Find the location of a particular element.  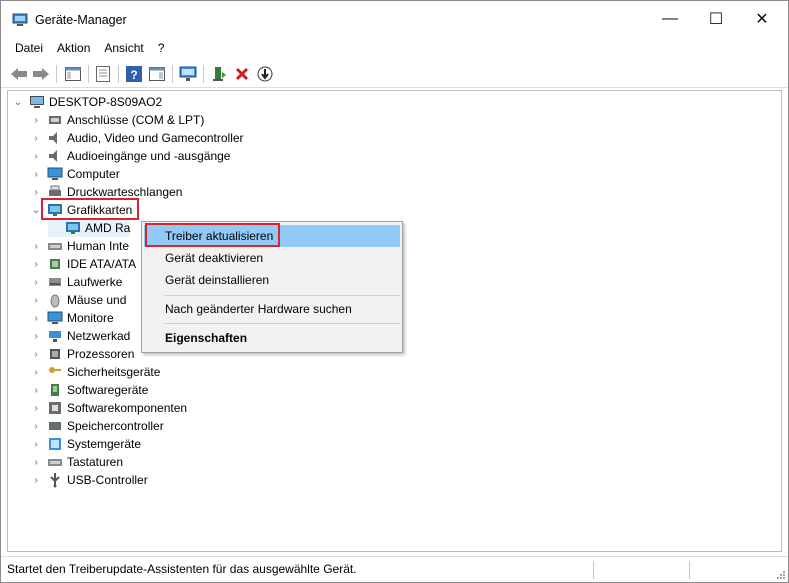

tree-device-item: AMD Ra is located at coordinates (89, 228).